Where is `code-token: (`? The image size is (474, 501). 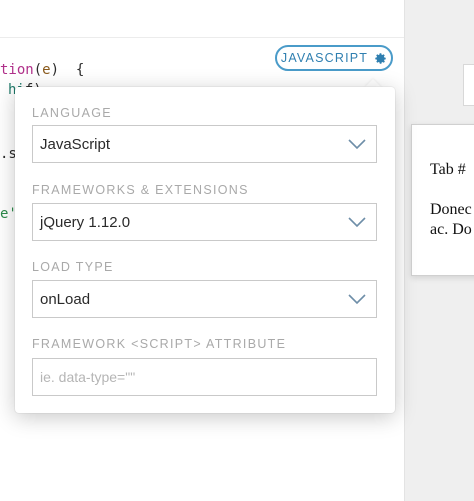
code-token: ( is located at coordinates (38, 70).